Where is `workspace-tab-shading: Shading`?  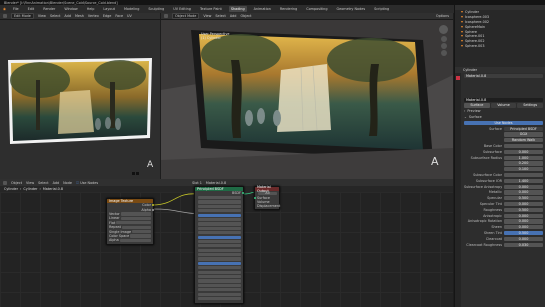
workspace-tab-shading: Shading is located at coordinates (237, 9).